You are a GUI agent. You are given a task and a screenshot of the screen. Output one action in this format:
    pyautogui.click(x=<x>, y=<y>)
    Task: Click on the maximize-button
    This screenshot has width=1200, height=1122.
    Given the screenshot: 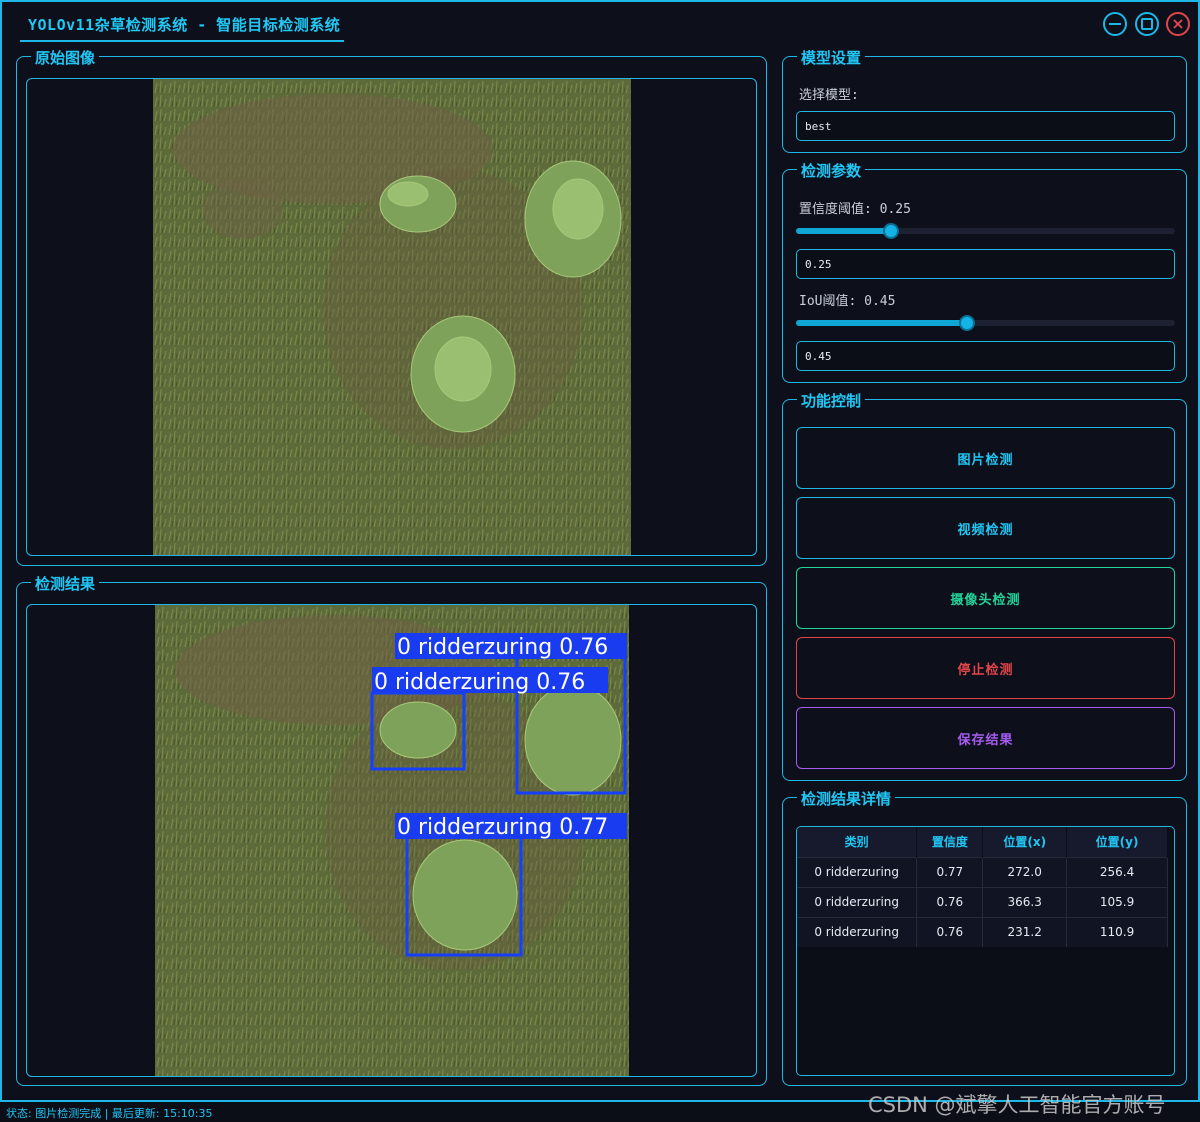 What is the action you would take?
    pyautogui.click(x=1147, y=24)
    